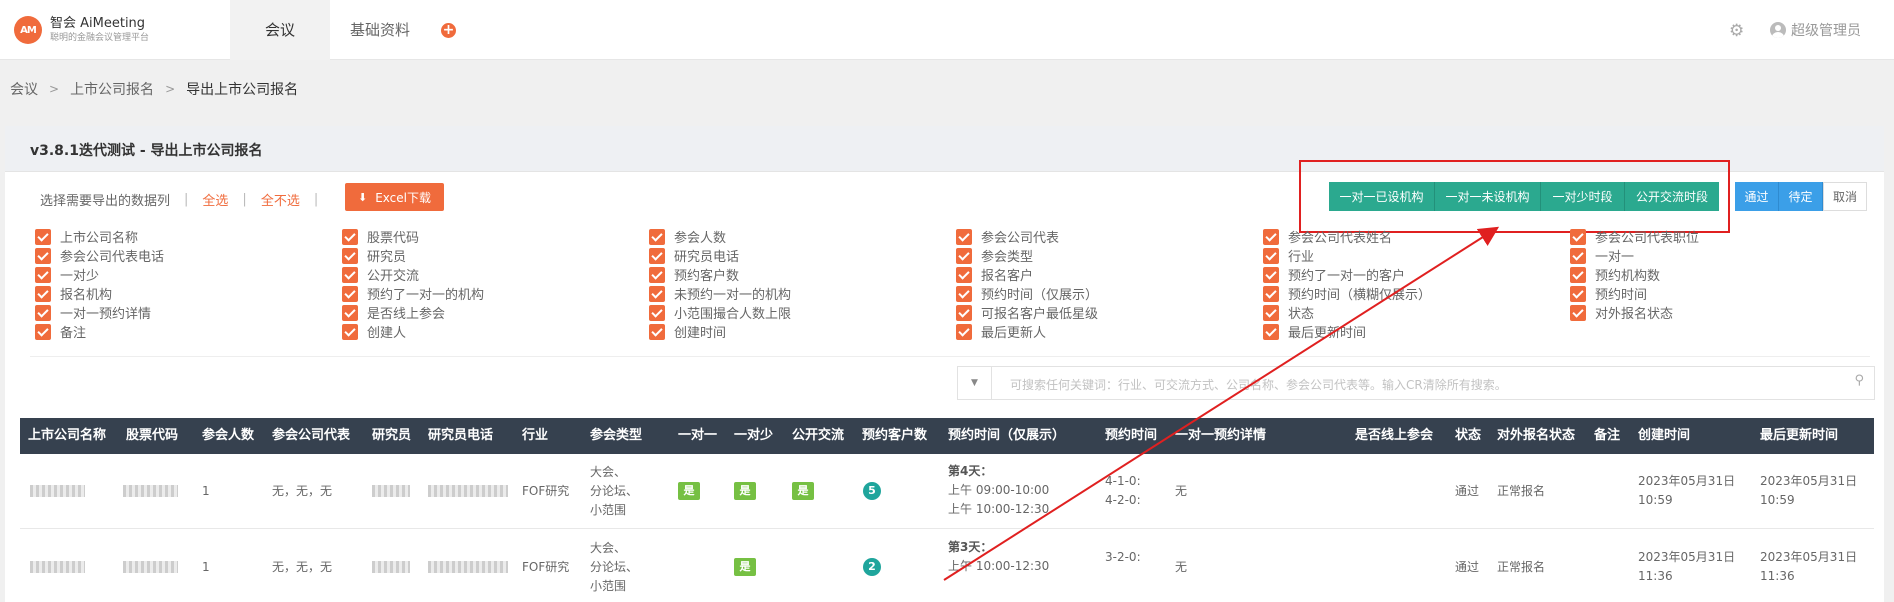 Image resolution: width=1894 pixels, height=602 pixels. I want to click on column-checkbox: 公开交流, so click(380, 274).